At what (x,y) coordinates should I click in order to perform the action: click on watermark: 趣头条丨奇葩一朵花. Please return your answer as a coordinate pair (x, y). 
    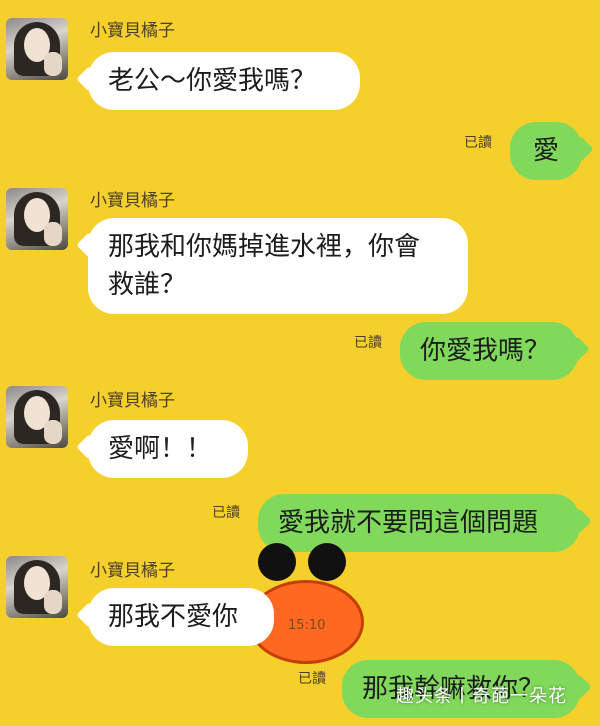
    Looking at the image, I should click on (481, 696).